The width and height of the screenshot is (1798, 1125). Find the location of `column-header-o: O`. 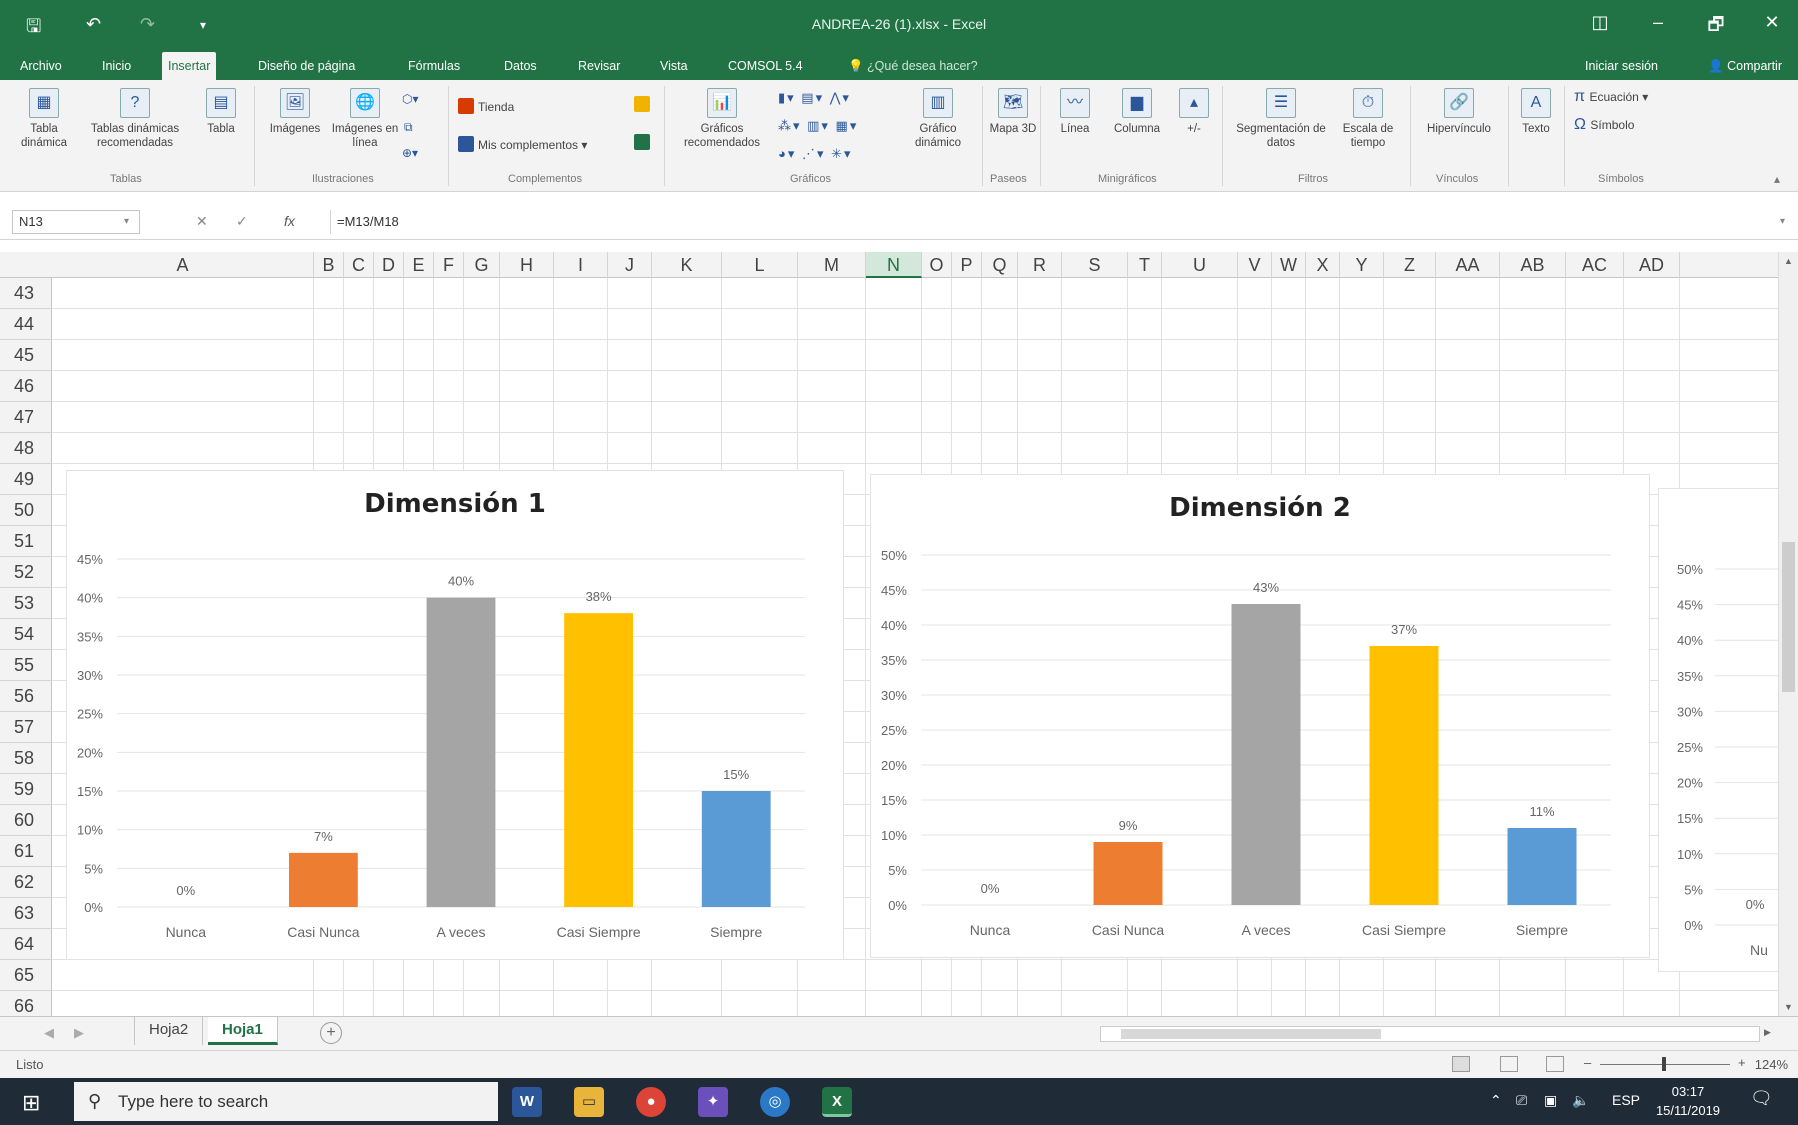

column-header-o: O is located at coordinates (937, 265).